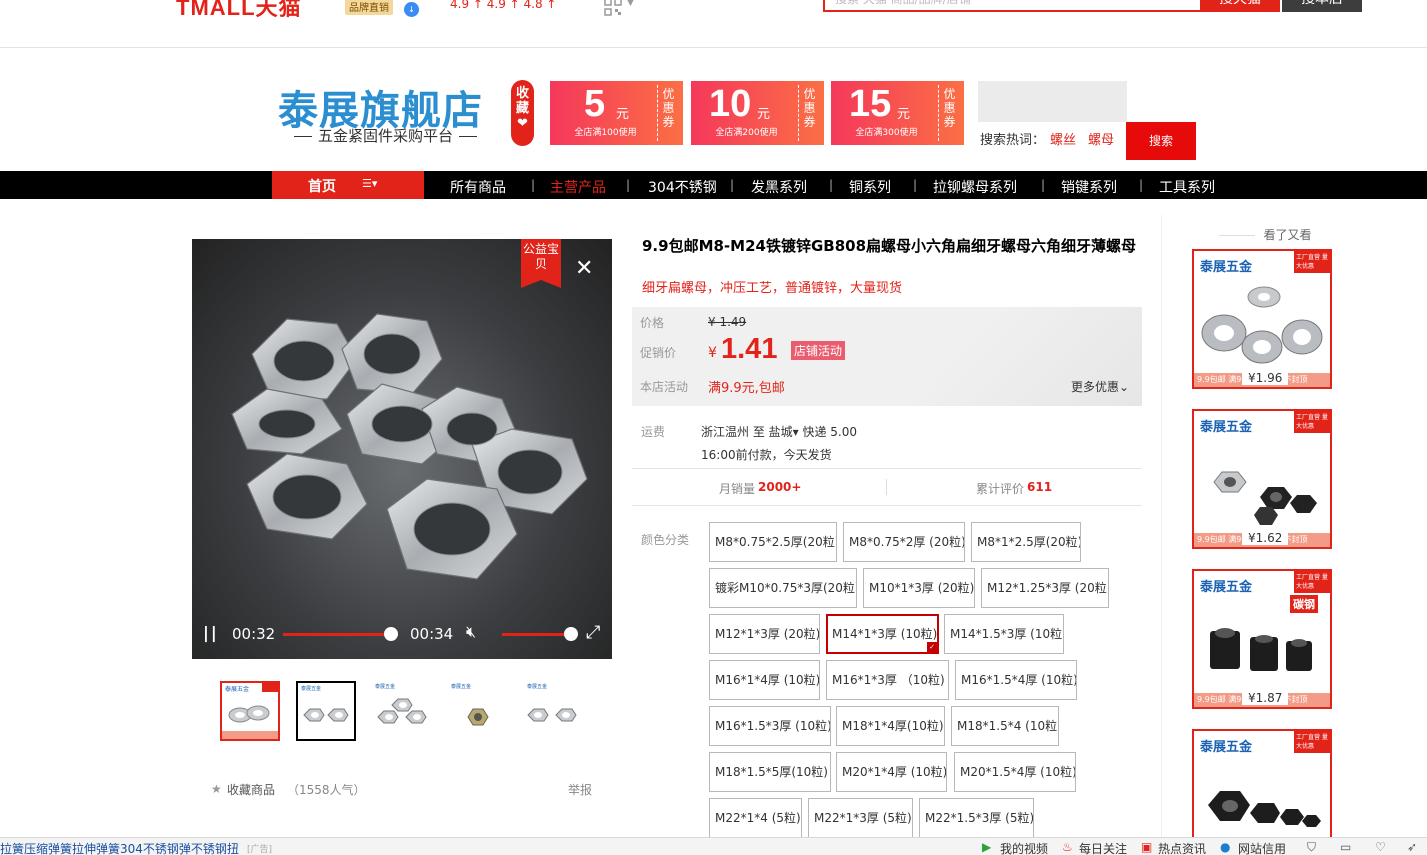 The width and height of the screenshot is (1427, 855). Describe the element at coordinates (1015, 772) in the screenshot. I see `sku-option: M20*1.5*4厚 (10粒)` at that location.